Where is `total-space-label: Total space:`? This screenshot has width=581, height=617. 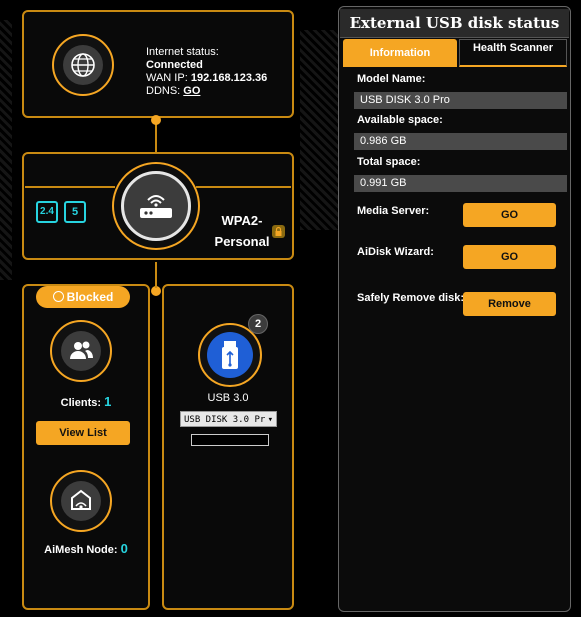 total-space-label: Total space: is located at coordinates (389, 162).